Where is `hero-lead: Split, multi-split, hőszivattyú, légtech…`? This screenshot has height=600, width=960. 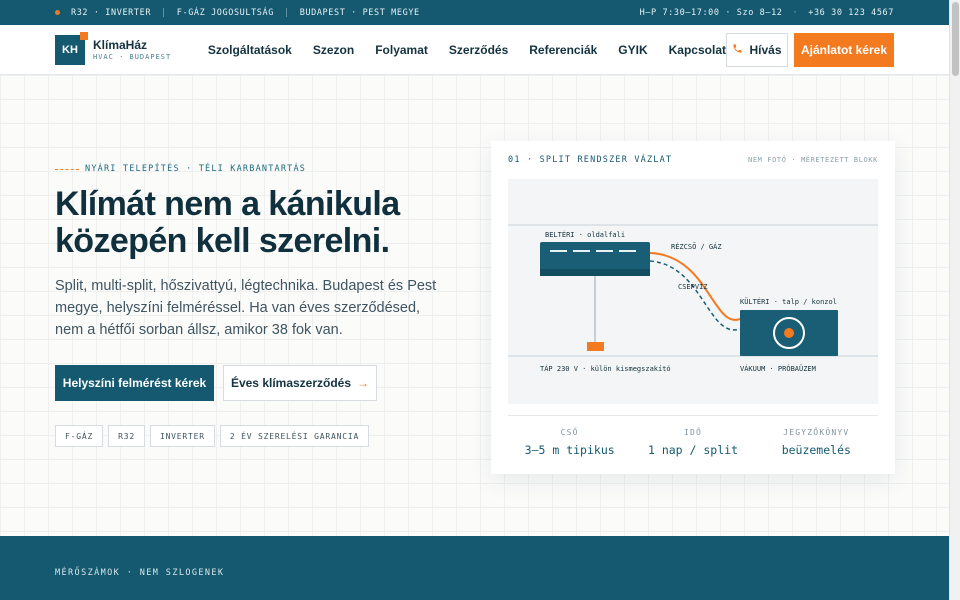
hero-lead: Split, multi-split, hőszivattyú, légtech… is located at coordinates (246, 308).